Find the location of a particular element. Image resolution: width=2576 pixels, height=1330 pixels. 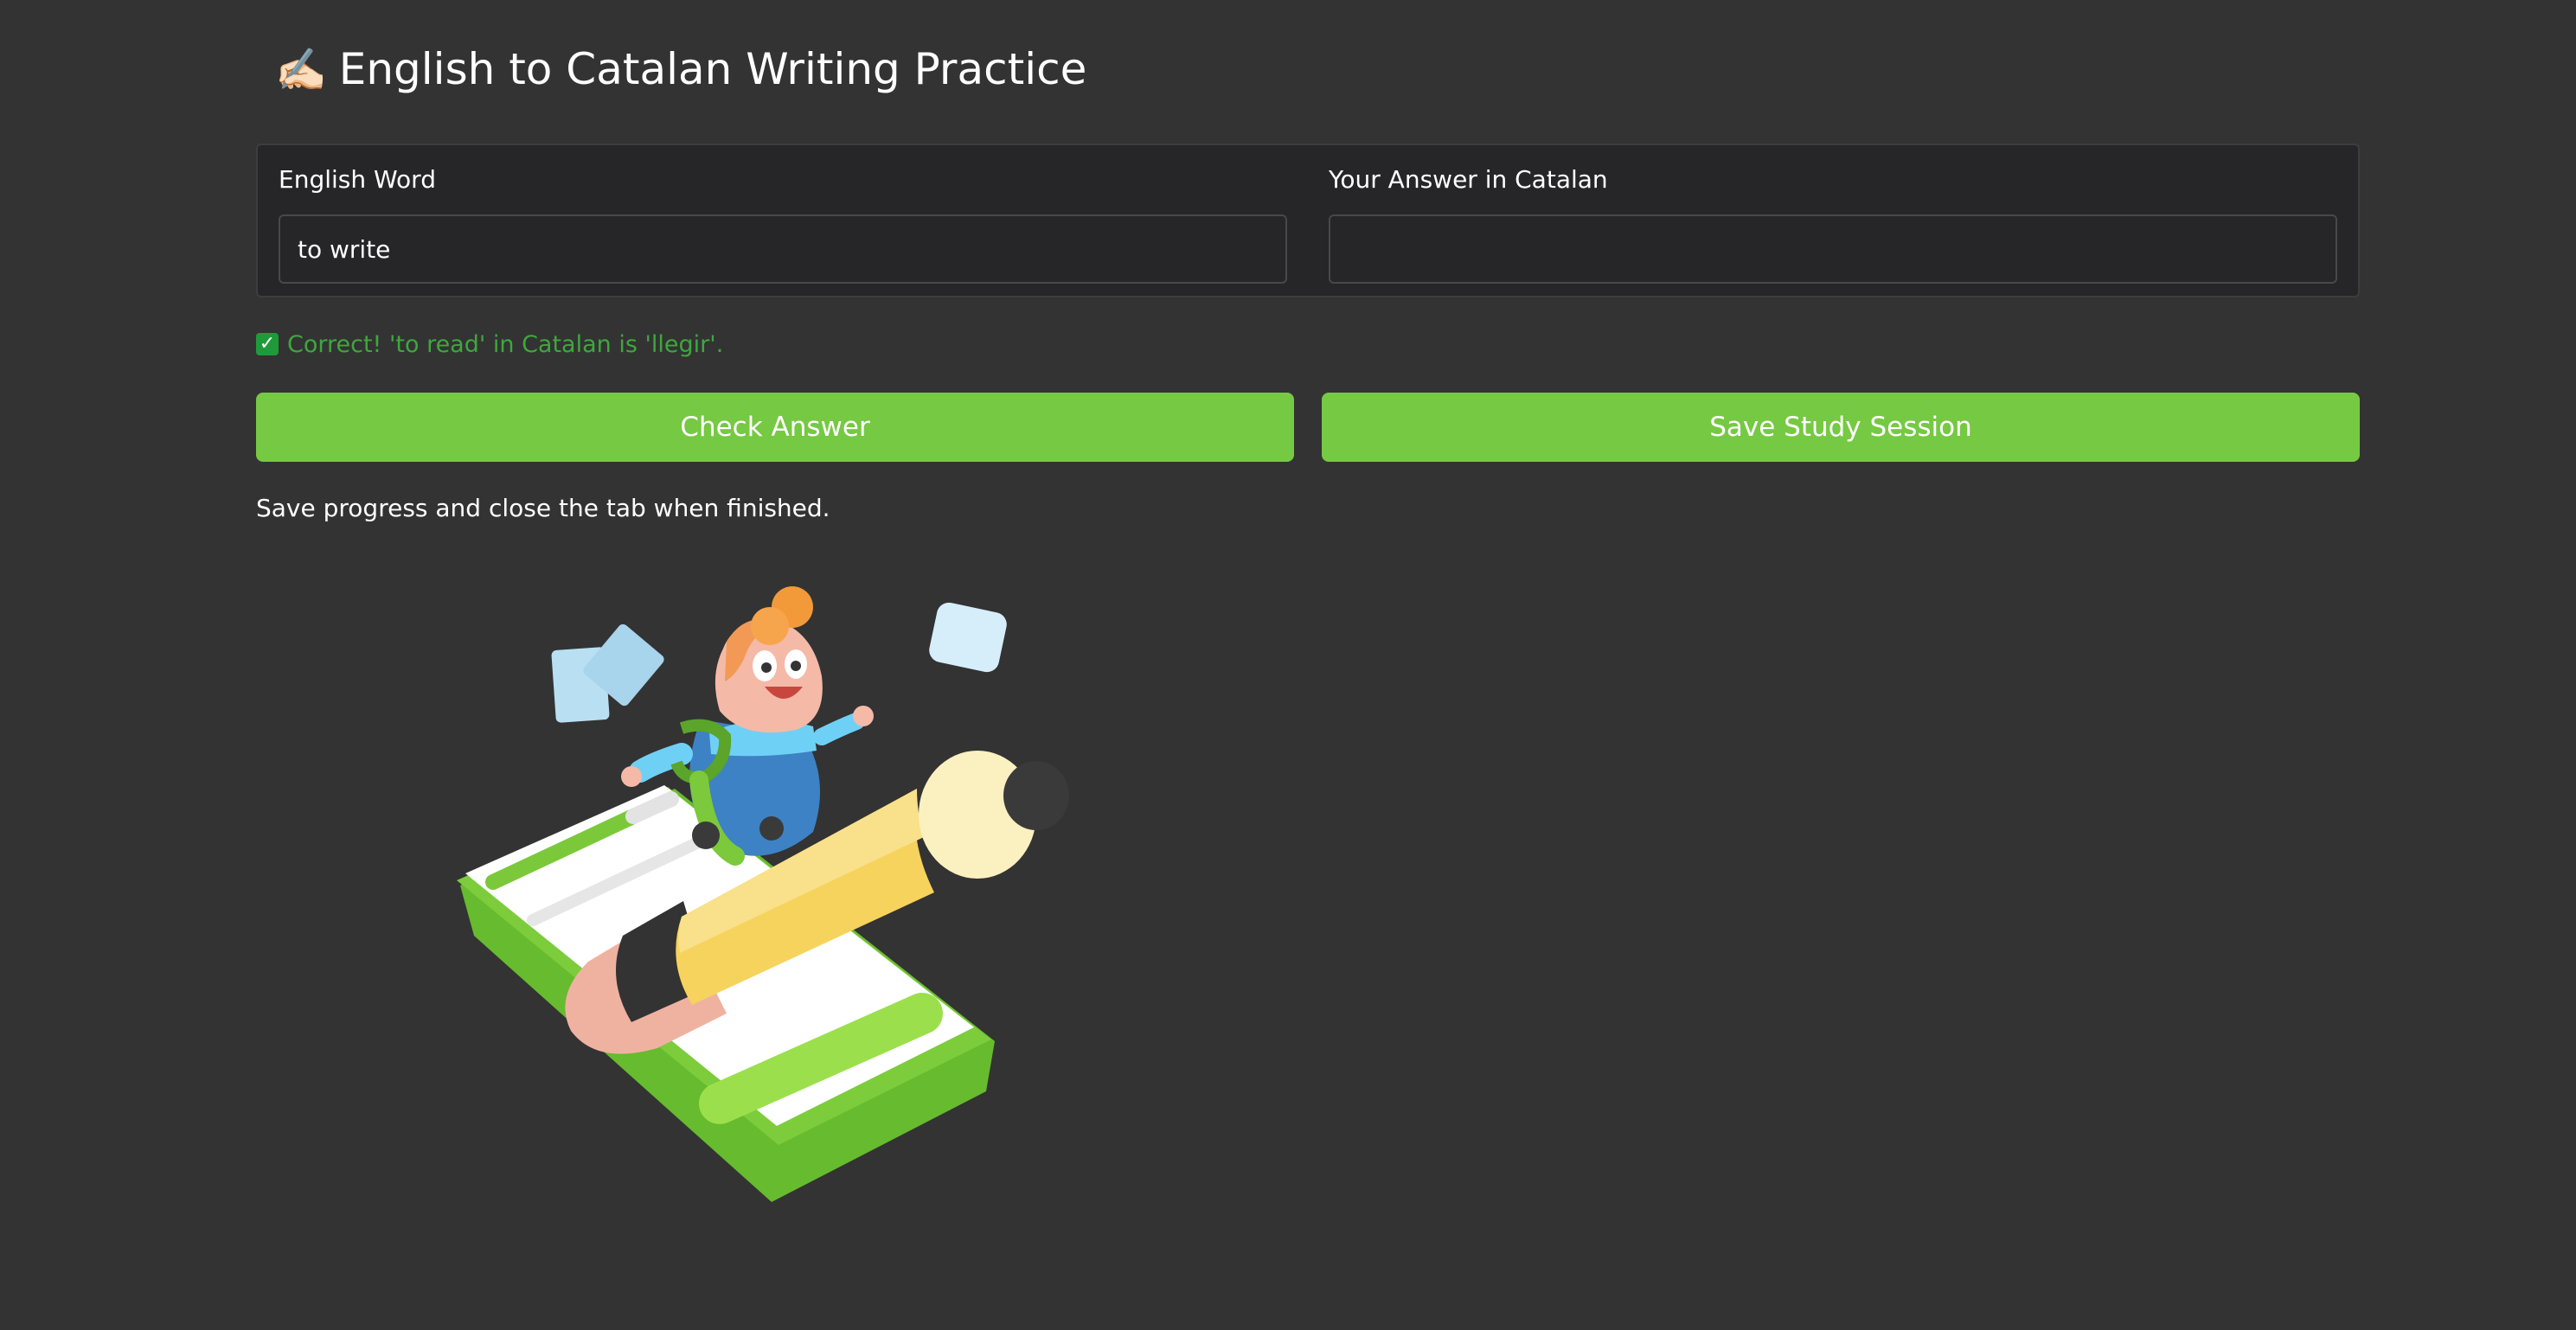

check-answer-button: Check Answer is located at coordinates (775, 427).